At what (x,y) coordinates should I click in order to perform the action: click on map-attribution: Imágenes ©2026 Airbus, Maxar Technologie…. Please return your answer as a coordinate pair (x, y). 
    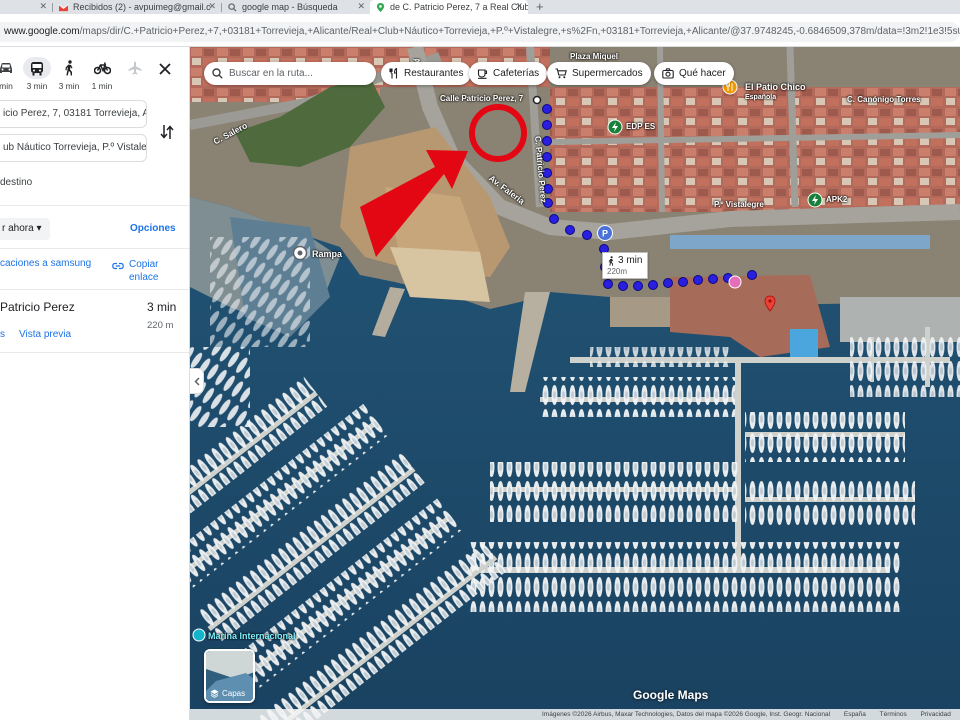
    Looking at the image, I should click on (575, 714).